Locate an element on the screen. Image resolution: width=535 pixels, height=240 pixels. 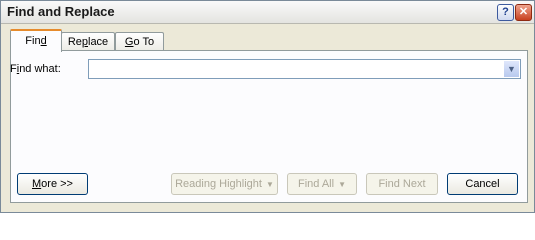
title-bar: Find and Replace ? ✕ is located at coordinates (267, 12).